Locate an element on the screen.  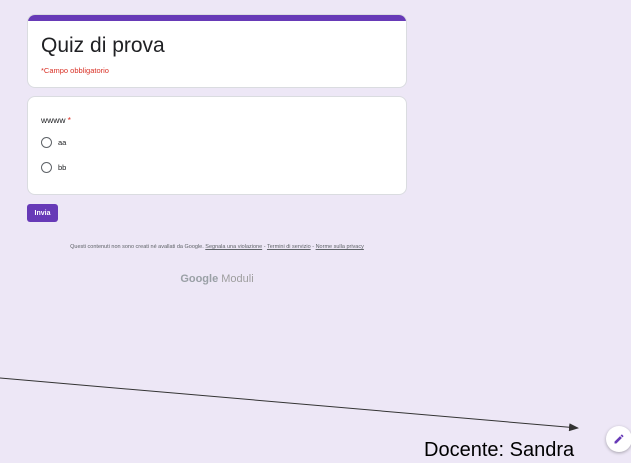
teacher-caption: Docente: Sandra is located at coordinates (499, 450).